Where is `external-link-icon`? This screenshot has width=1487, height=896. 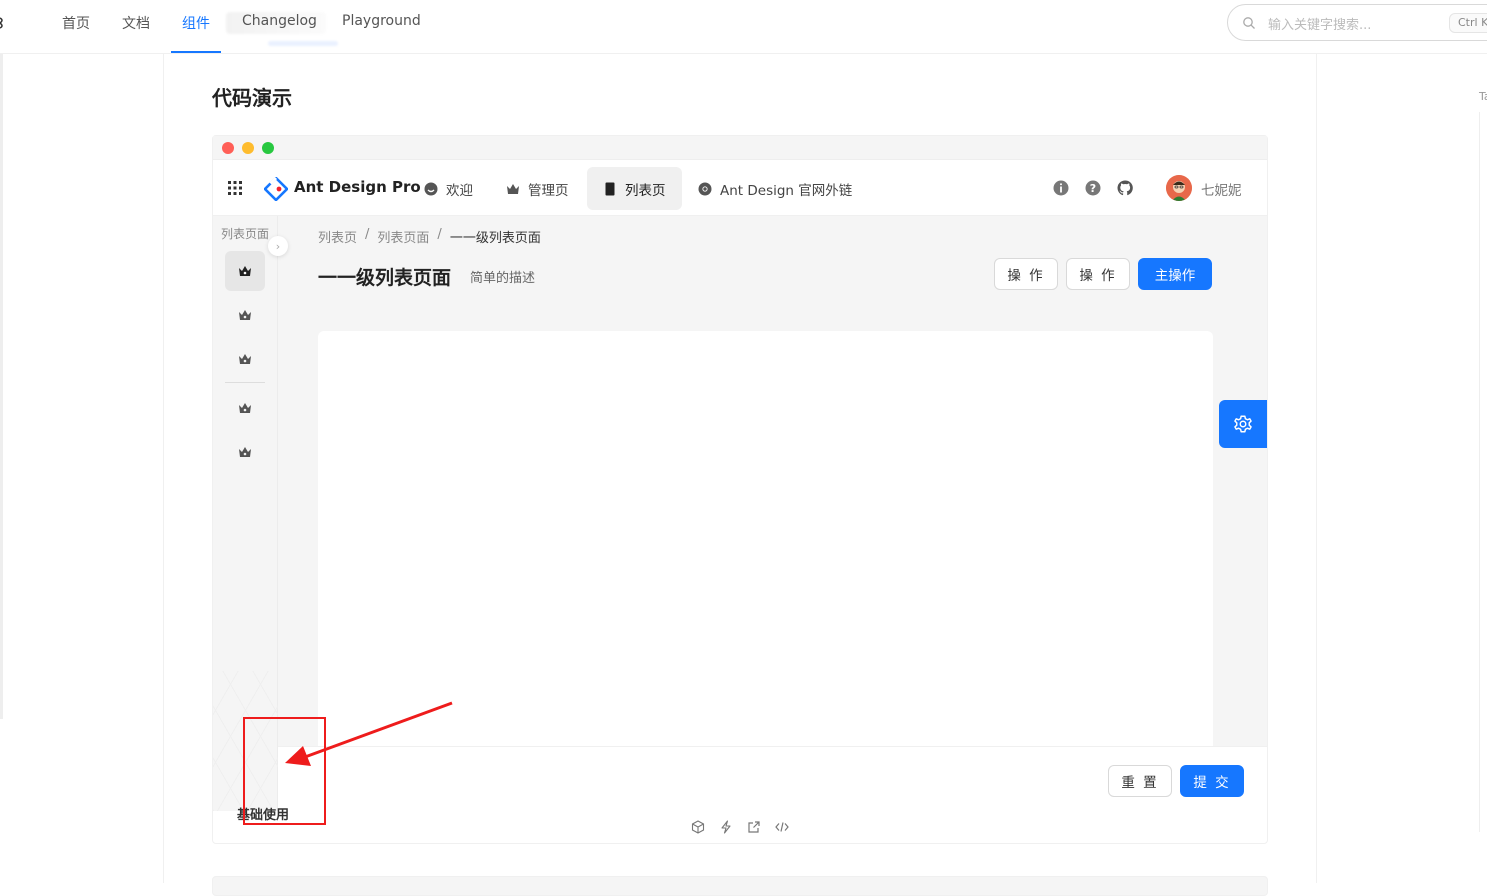
external-link-icon is located at coordinates (754, 827).